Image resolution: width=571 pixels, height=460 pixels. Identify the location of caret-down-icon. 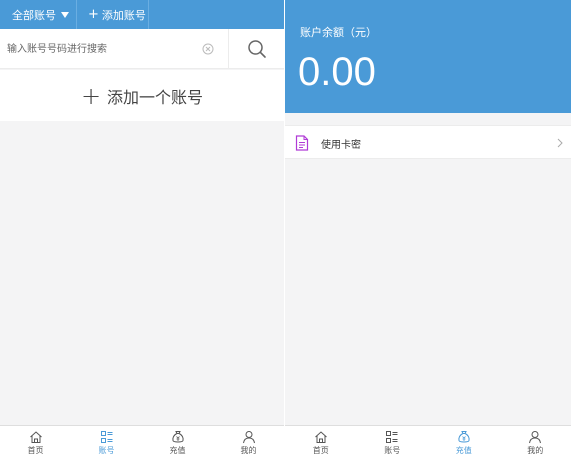
(65, 14).